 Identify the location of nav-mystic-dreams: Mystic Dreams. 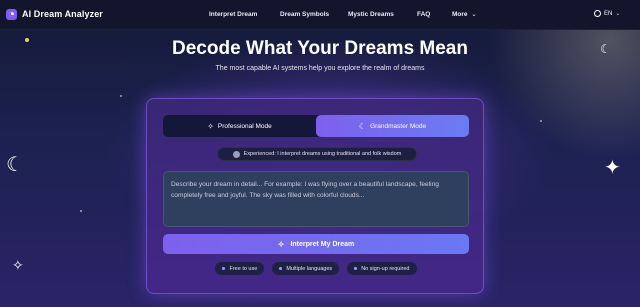
(371, 14).